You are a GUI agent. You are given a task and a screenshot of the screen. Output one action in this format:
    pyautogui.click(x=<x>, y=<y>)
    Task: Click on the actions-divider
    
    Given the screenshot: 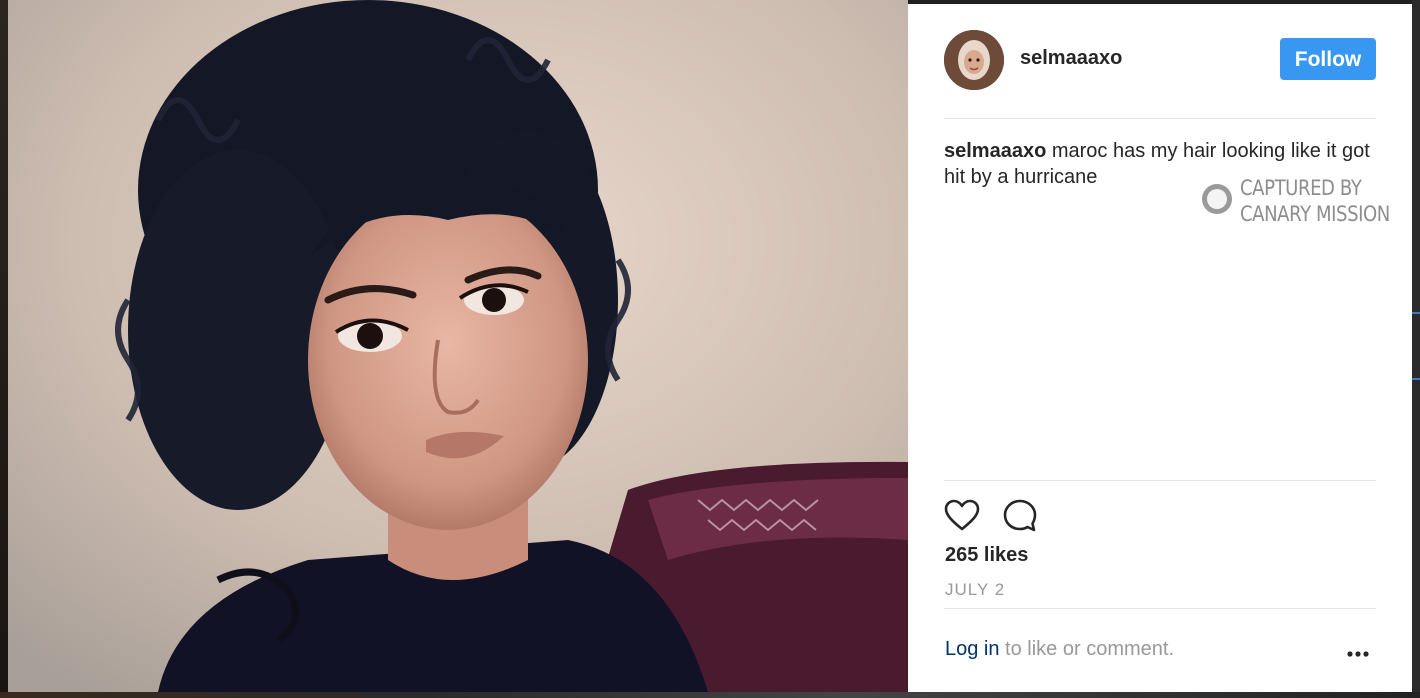 What is the action you would take?
    pyautogui.click(x=1160, y=480)
    